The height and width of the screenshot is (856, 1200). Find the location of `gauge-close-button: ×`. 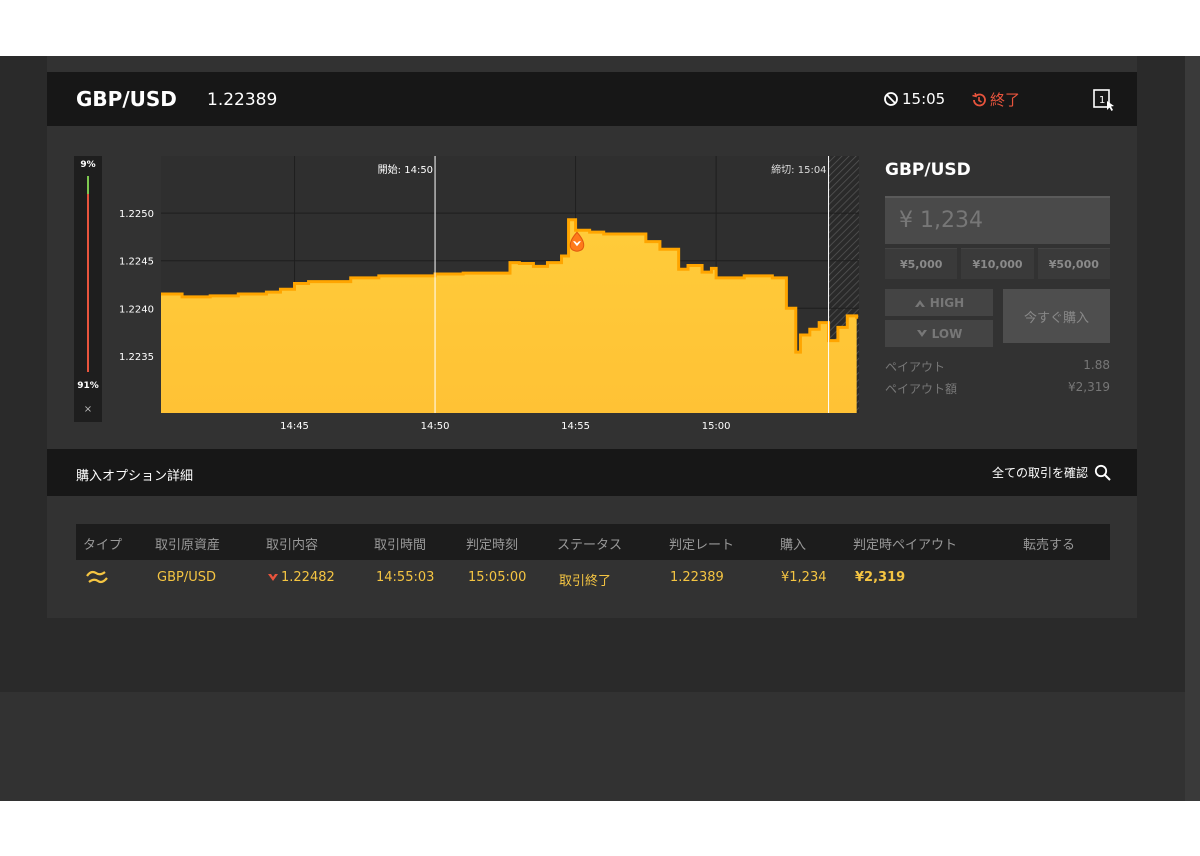

gauge-close-button: × is located at coordinates (88, 409).